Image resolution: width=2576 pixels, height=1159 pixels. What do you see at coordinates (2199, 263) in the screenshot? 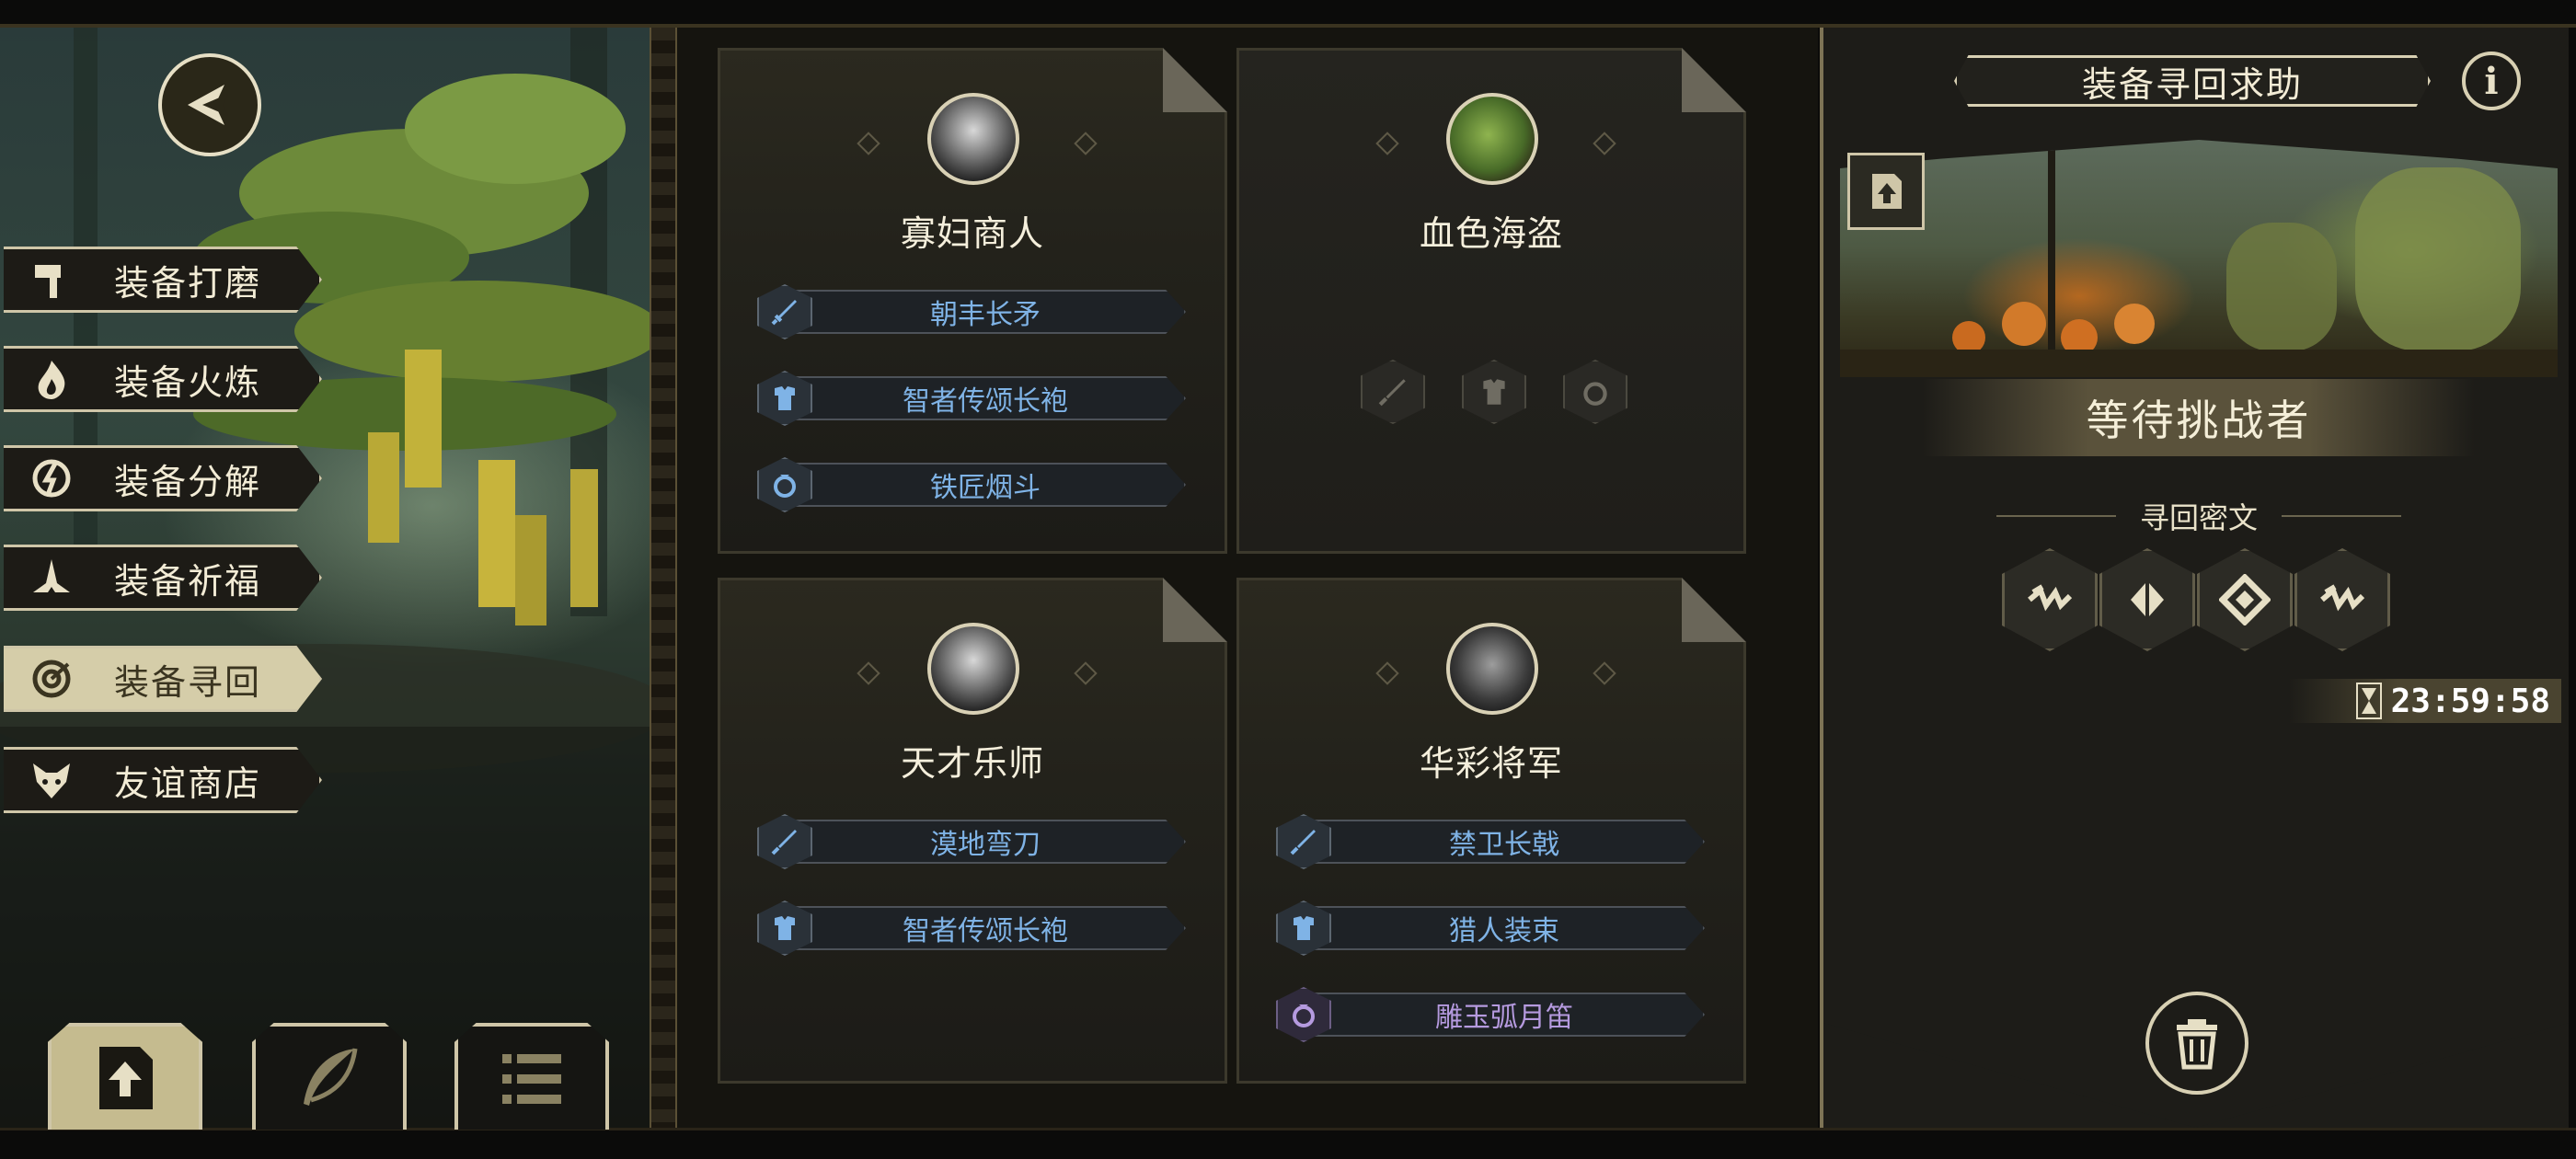
I see `village-scene-art` at bounding box center [2199, 263].